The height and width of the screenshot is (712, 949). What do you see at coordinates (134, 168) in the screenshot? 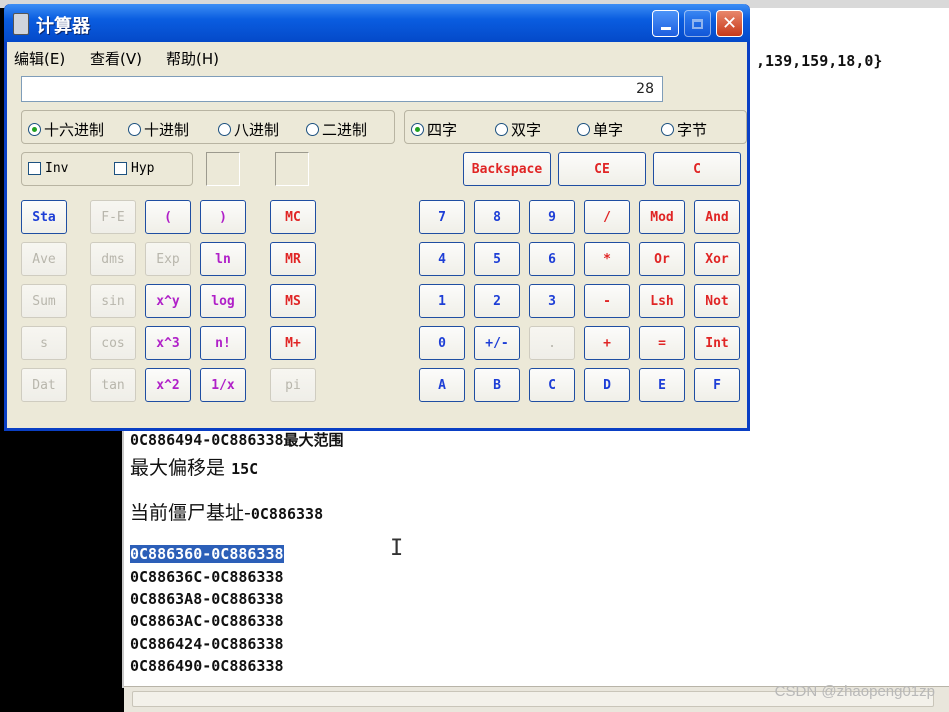
I see `checkbox-hyp: Hyp` at bounding box center [134, 168].